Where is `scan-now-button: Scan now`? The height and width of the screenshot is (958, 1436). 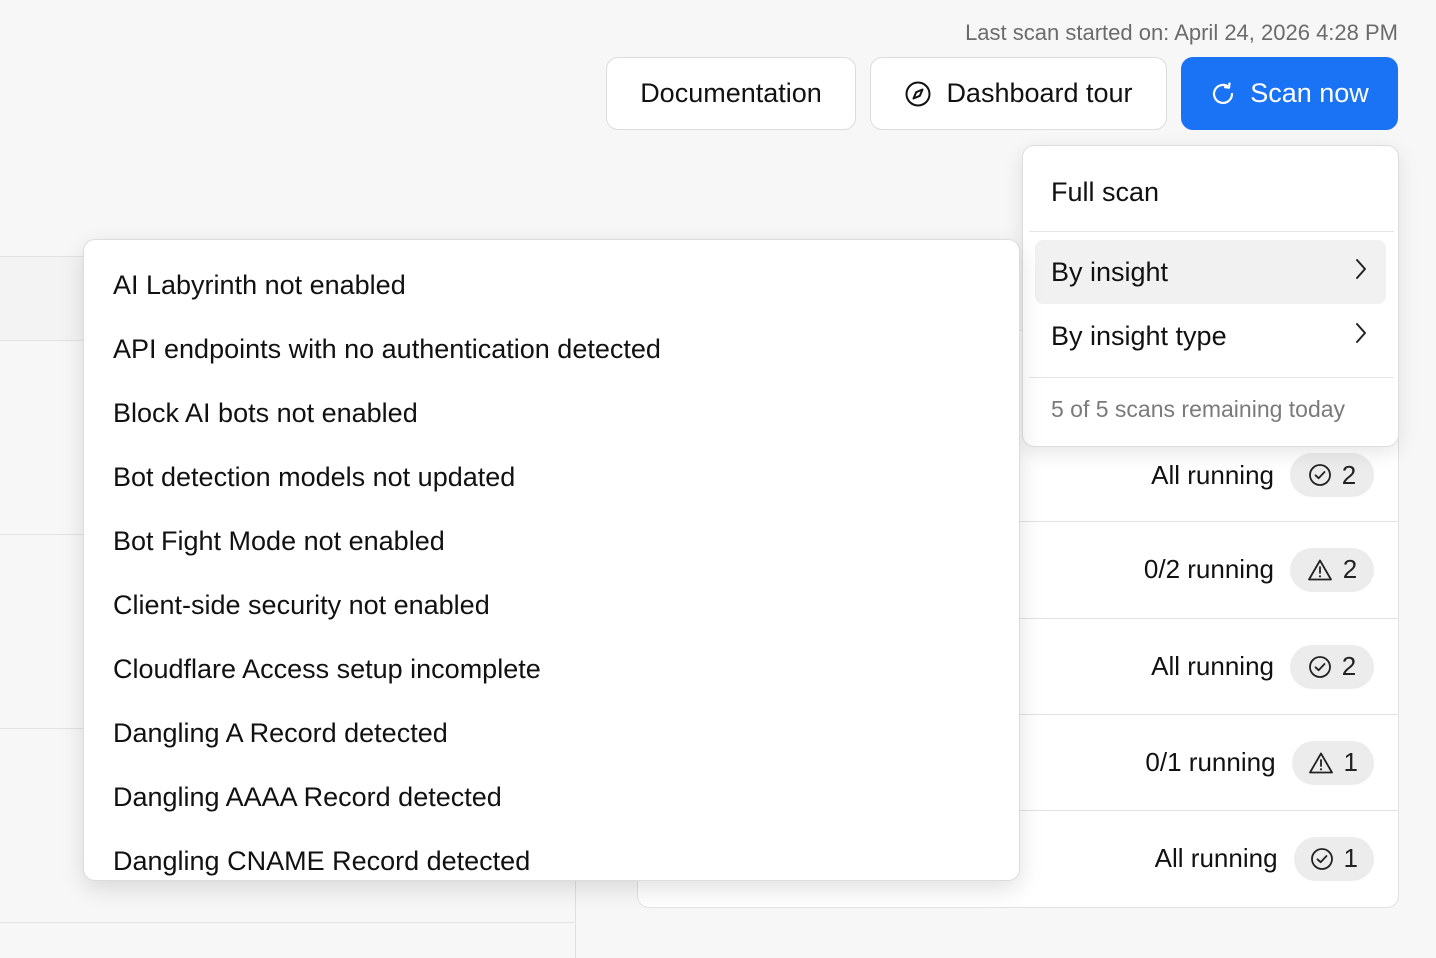 scan-now-button: Scan now is located at coordinates (1289, 93).